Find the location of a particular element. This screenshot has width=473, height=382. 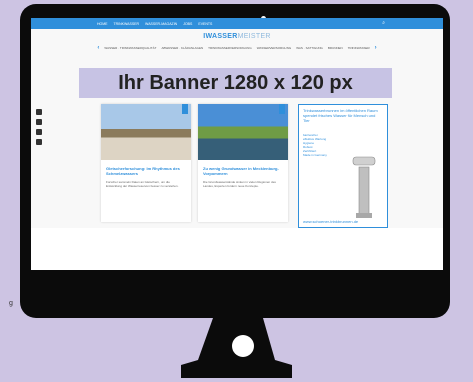

monitor-stand is located at coordinates (236, 348).